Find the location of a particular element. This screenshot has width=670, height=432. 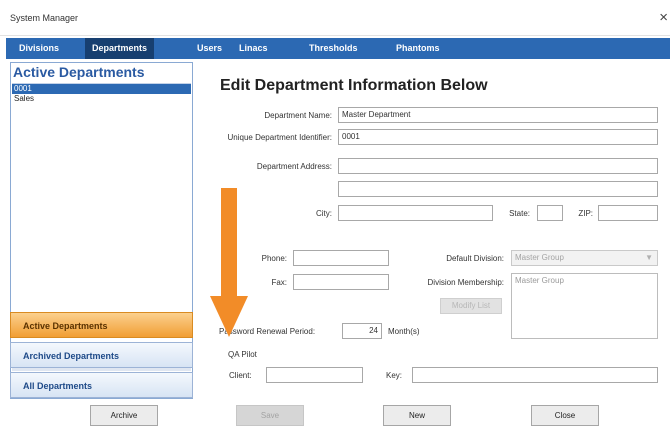

state-label: State: is located at coordinates (519, 213).